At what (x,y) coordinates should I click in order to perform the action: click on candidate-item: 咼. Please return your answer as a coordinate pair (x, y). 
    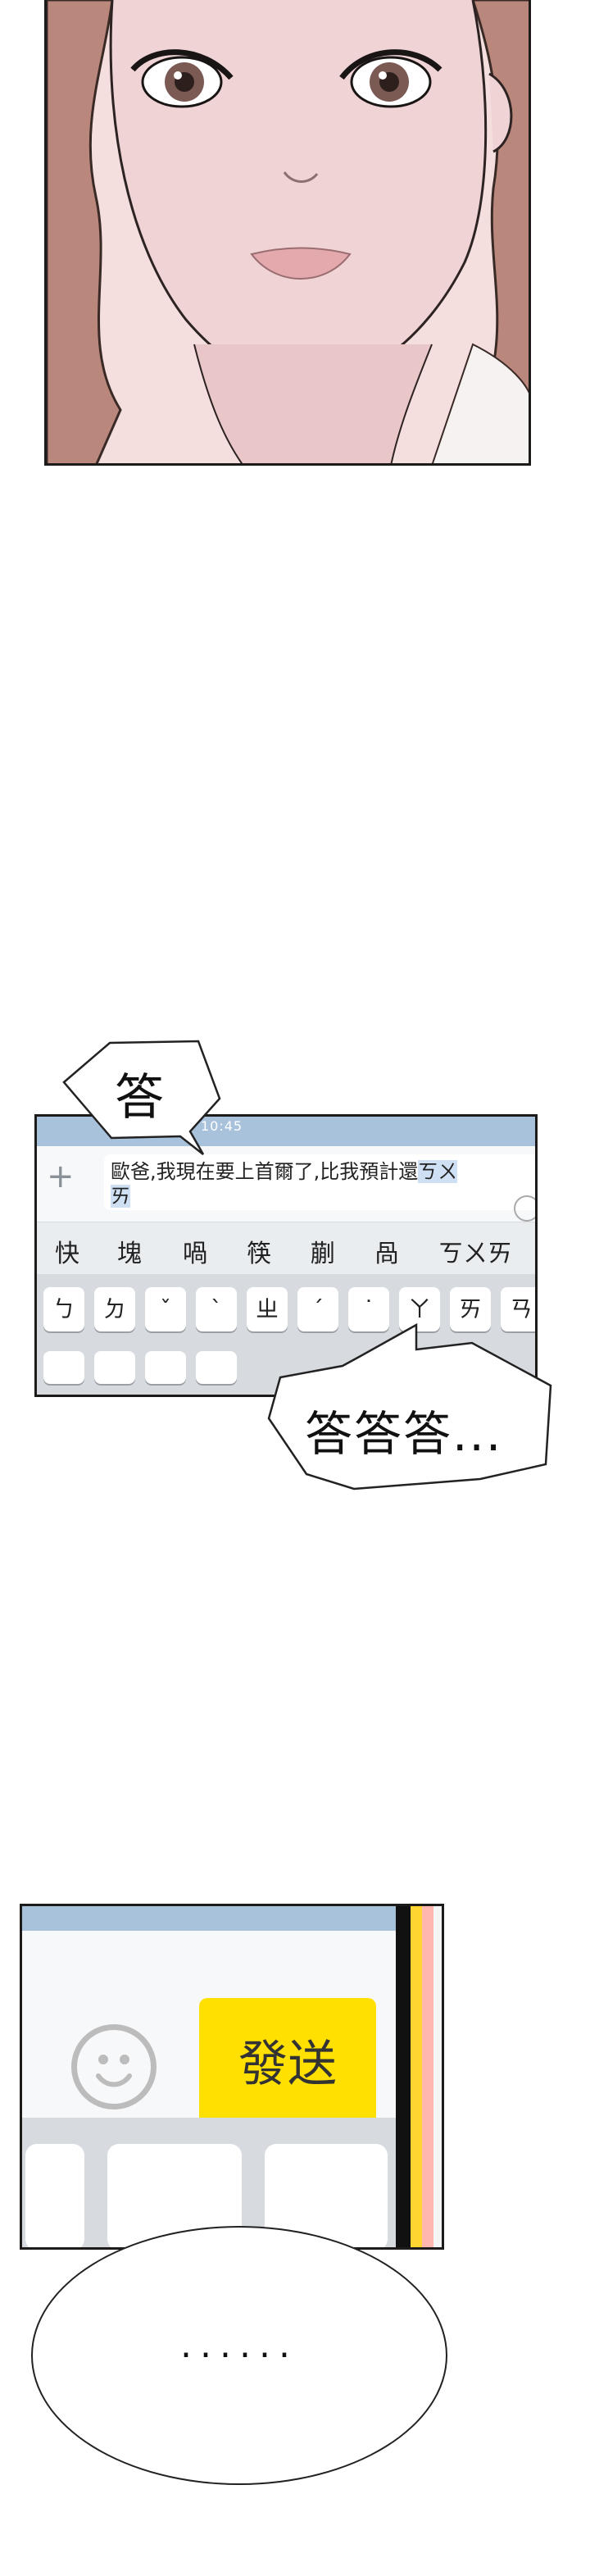
    Looking at the image, I should click on (386, 1251).